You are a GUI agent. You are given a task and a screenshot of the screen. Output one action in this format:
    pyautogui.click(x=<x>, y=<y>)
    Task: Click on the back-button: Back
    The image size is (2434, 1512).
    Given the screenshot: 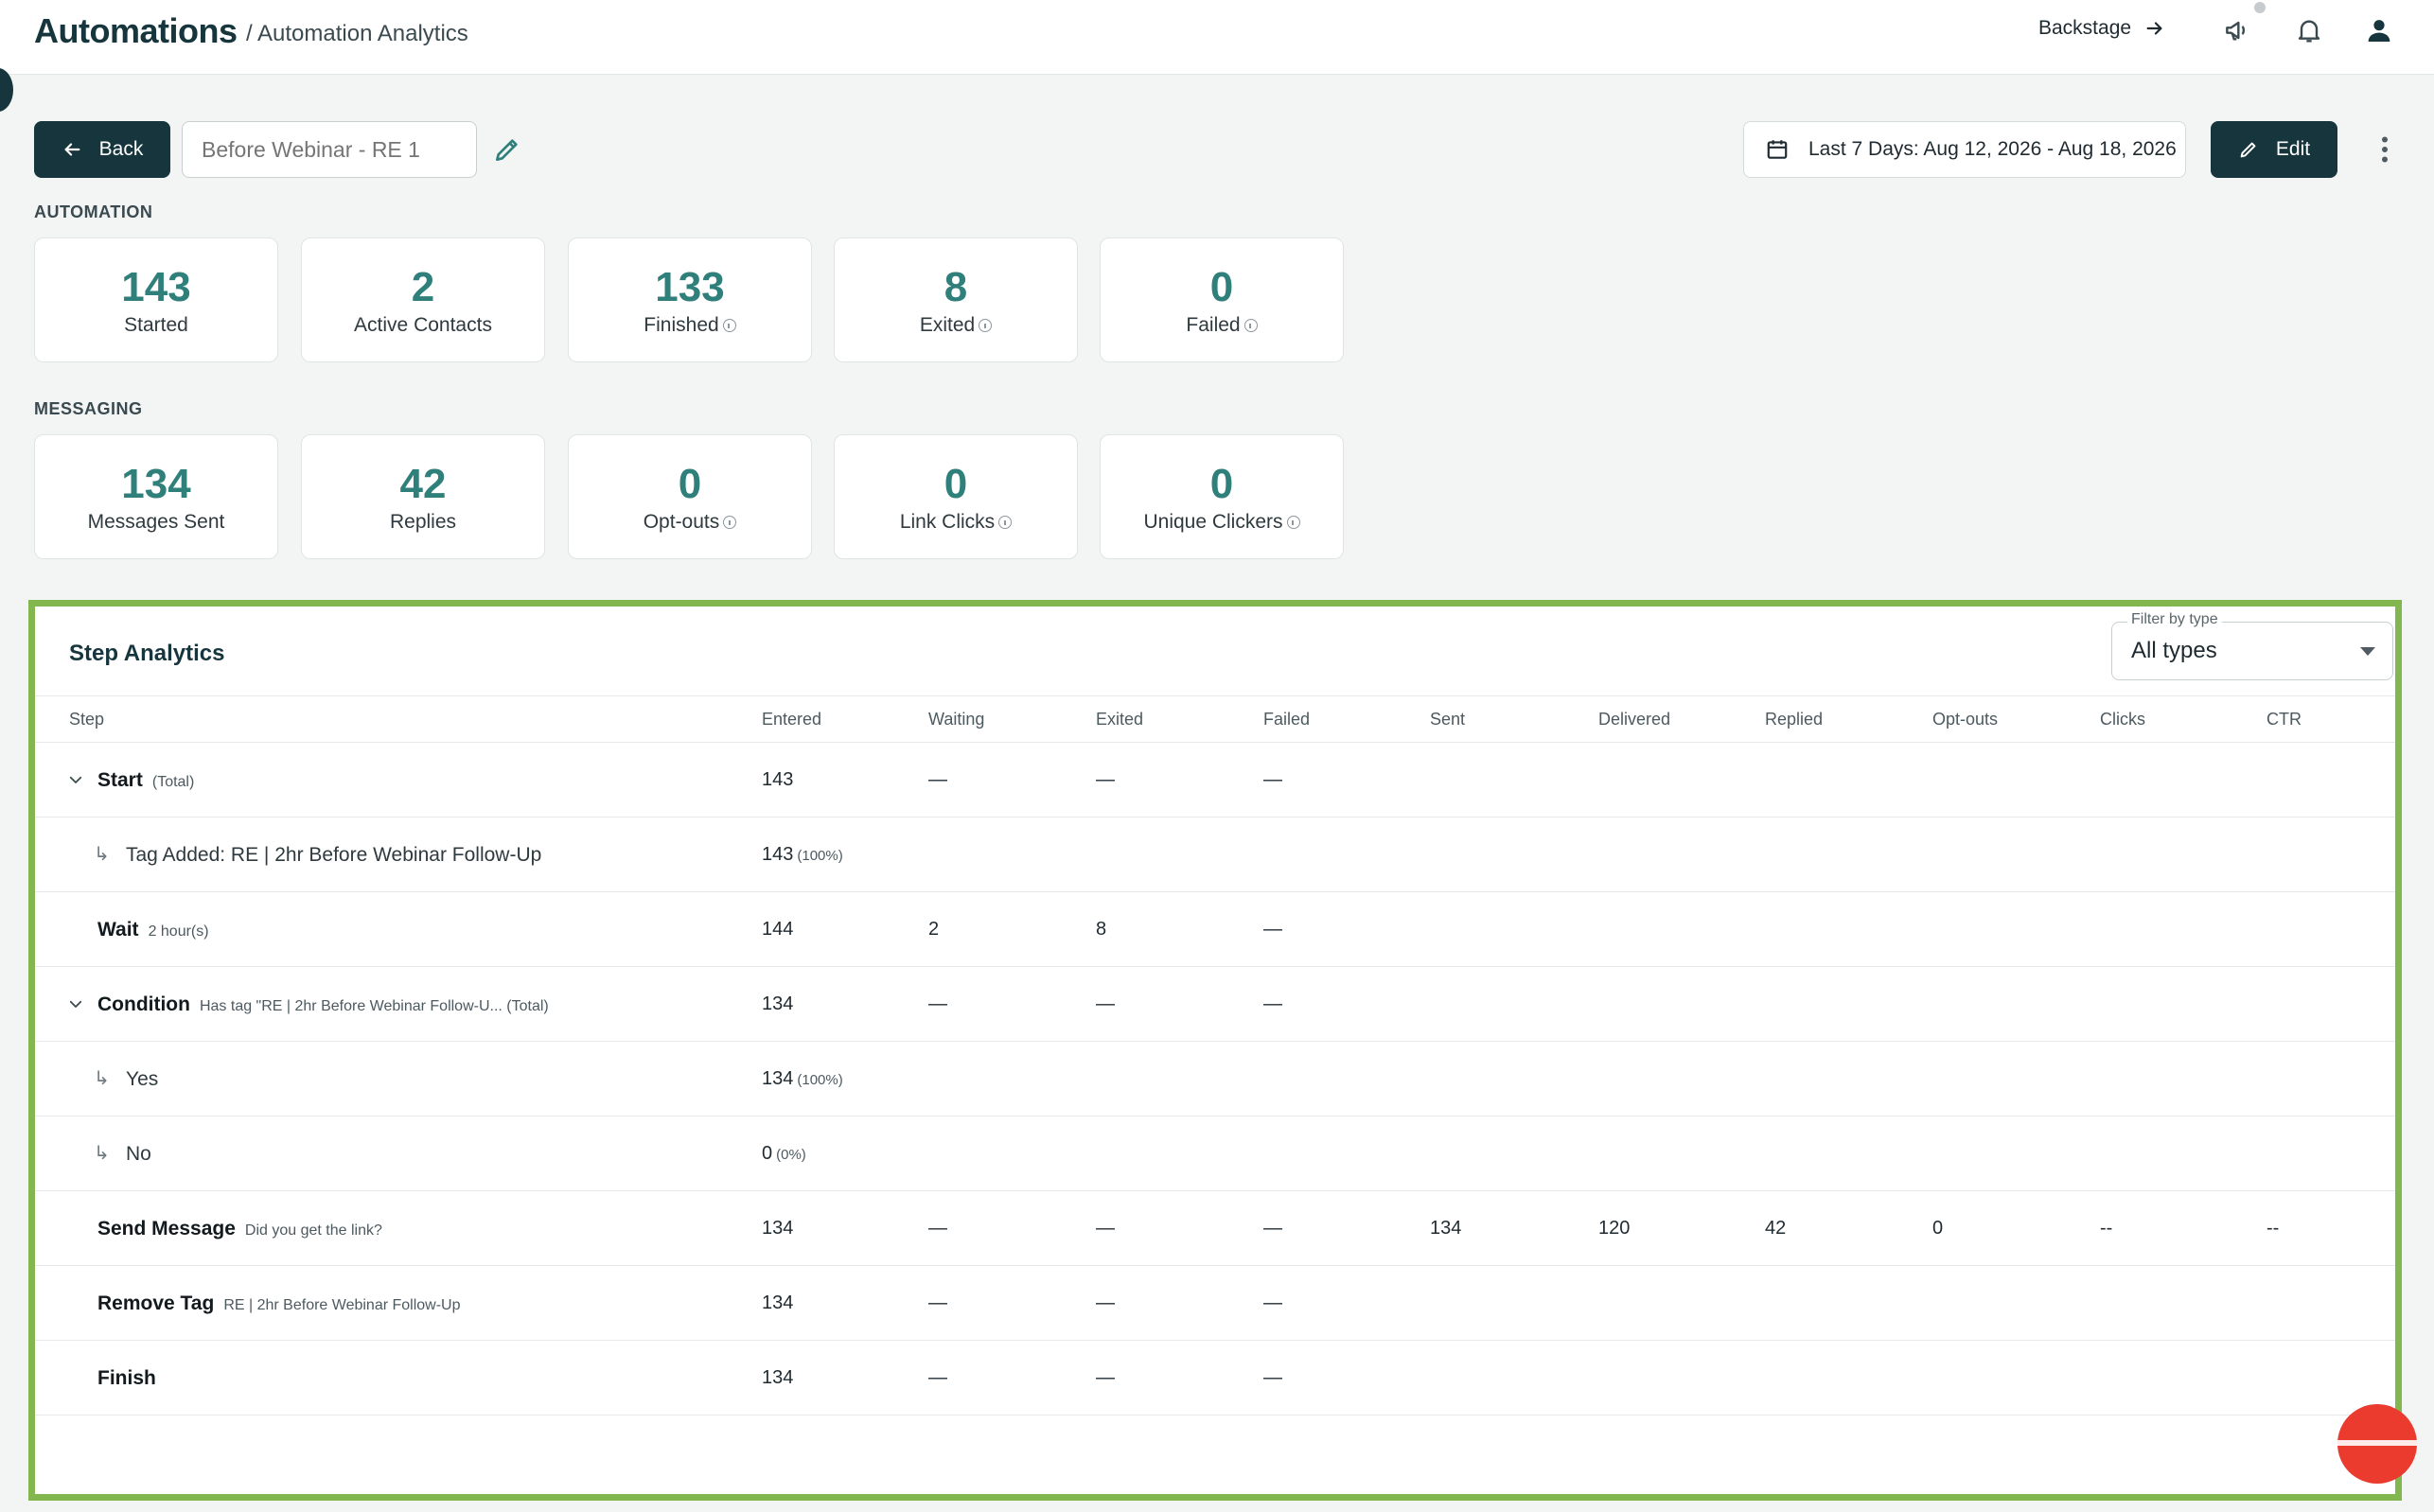 What is the action you would take?
    pyautogui.click(x=102, y=149)
    